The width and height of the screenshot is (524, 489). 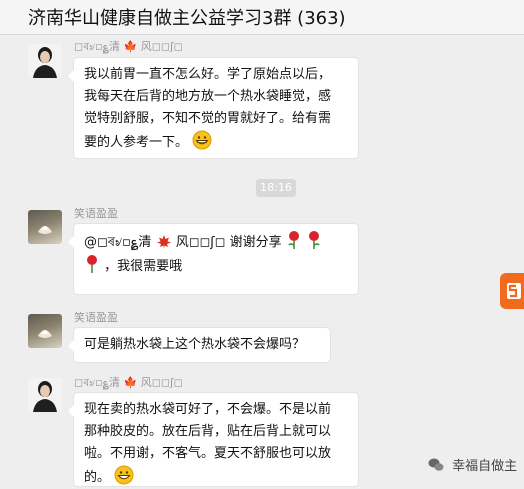 I want to click on message-line-with-emoji: 的。, so click(x=216, y=477).